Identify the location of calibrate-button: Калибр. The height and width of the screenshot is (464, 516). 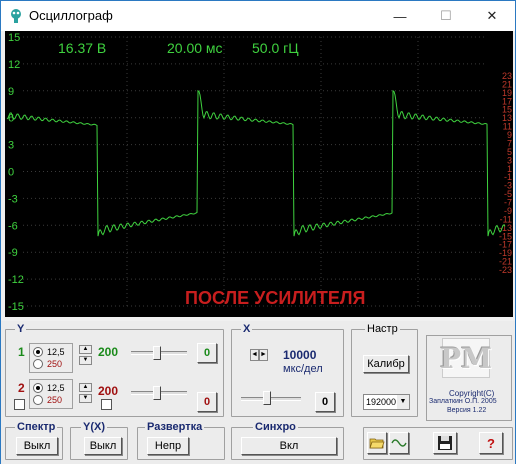
(386, 364).